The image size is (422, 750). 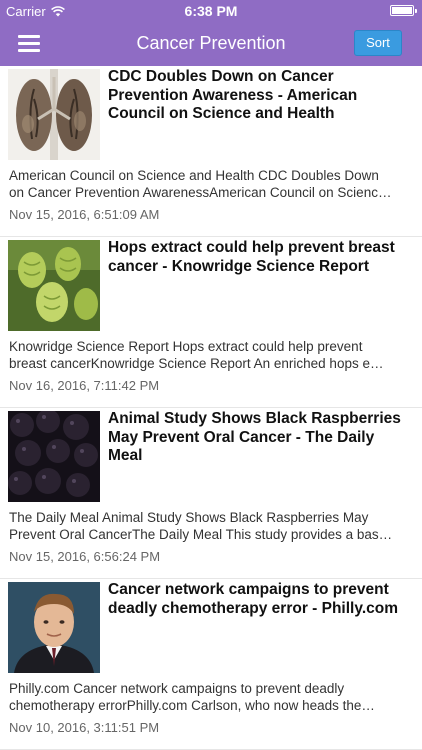 I want to click on status-time: 6:38 PM, so click(x=211, y=11).